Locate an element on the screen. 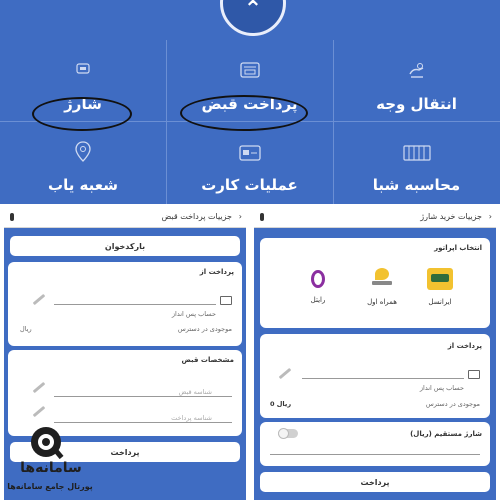  operator-label: رایتل is located at coordinates (318, 300).